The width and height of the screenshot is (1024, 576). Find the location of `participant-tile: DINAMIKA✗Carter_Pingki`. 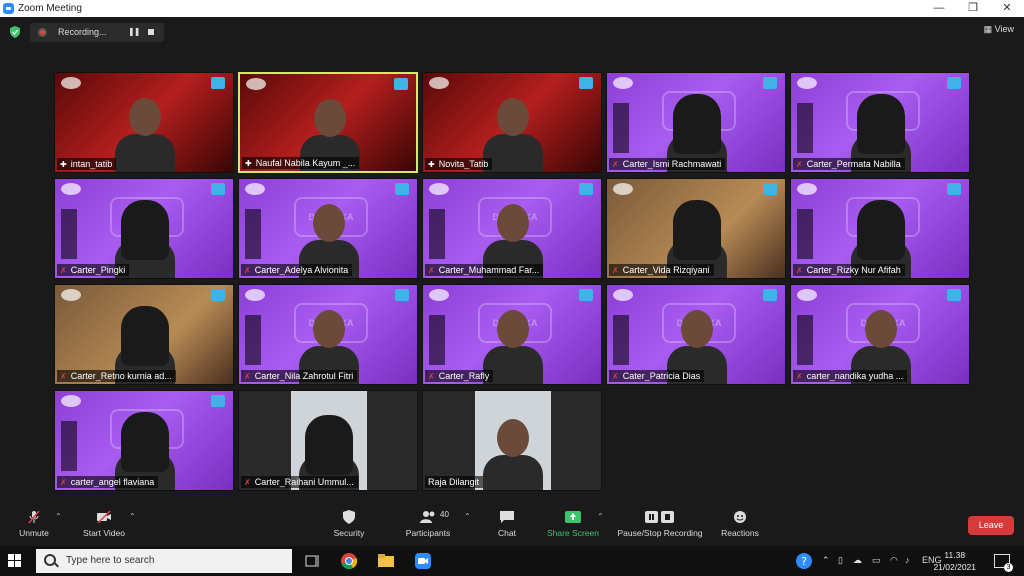

participant-tile: DINAMIKA✗Carter_Pingki is located at coordinates (144, 228).